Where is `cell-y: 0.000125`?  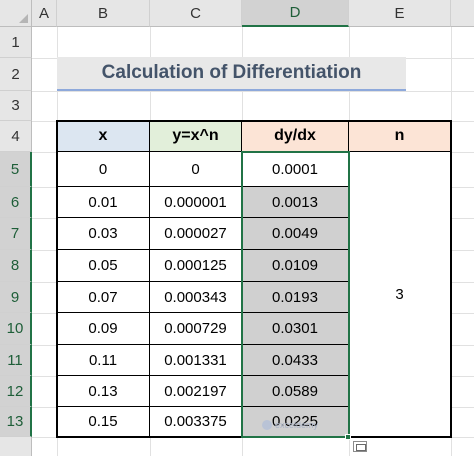 cell-y: 0.000125 is located at coordinates (196, 266).